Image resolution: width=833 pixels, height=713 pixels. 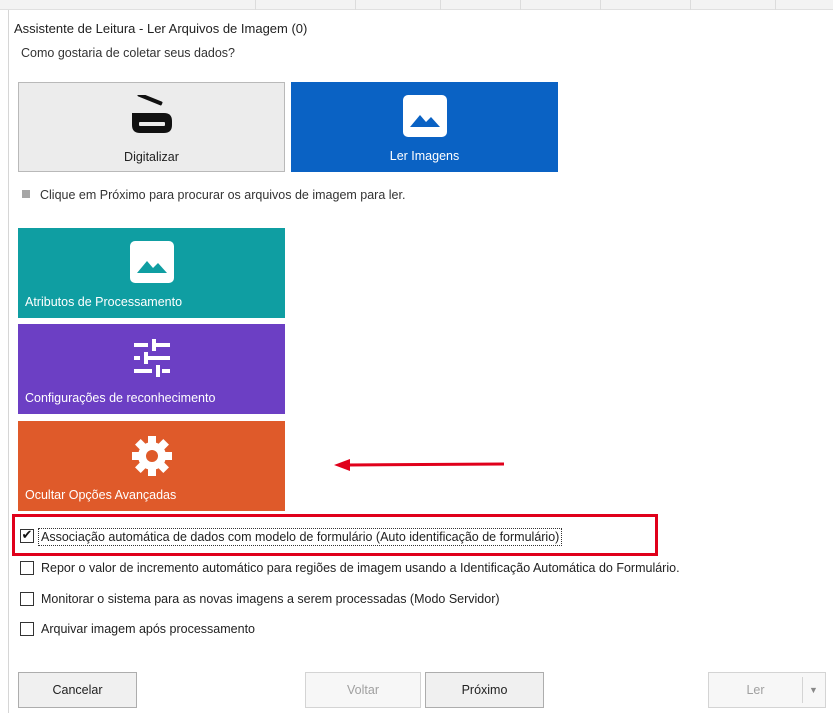 I want to click on collection-question: Como gostaria de coletar seus dados?, so click(x=128, y=53).